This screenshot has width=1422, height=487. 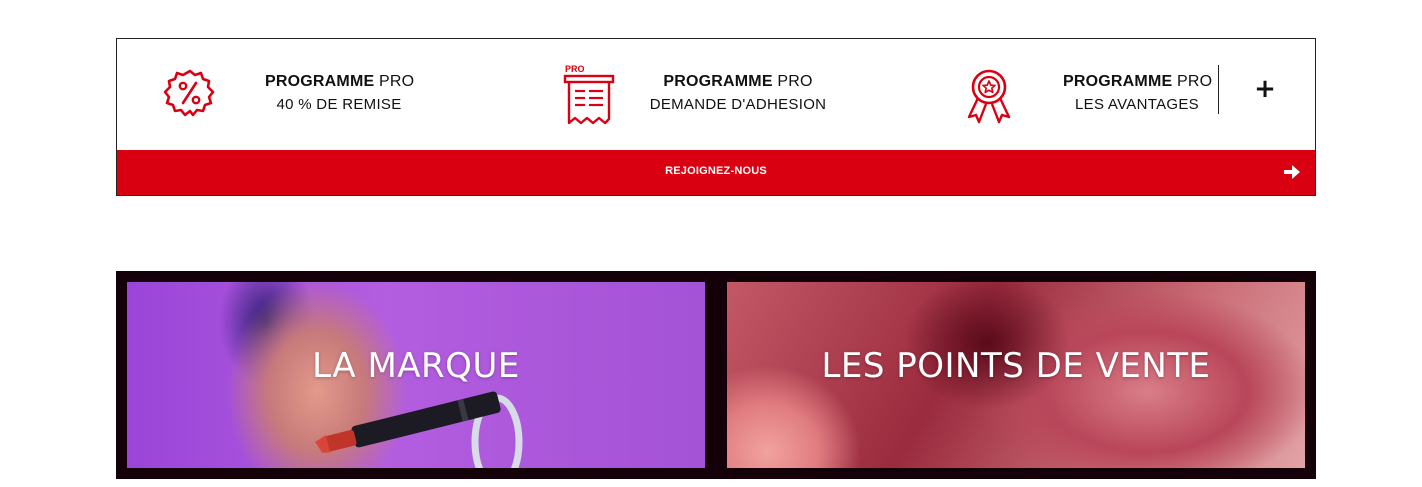 I want to click on expand-plus-button: +, so click(x=1265, y=89).